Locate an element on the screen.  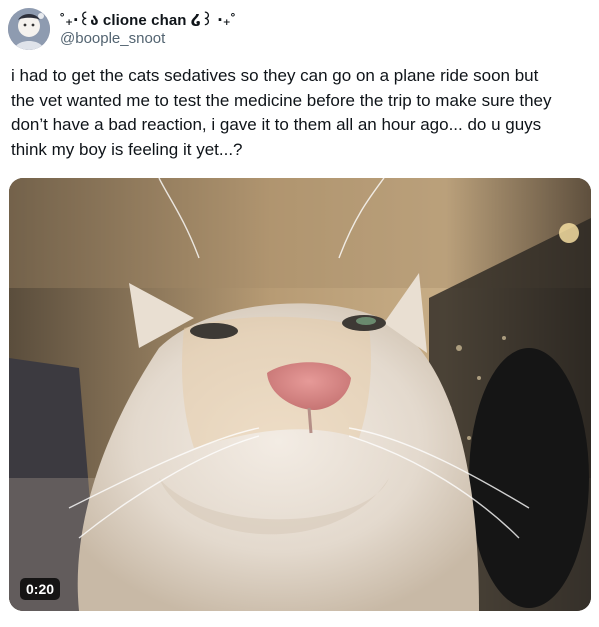
author-display-name: ˚₊‧꒰ა clione chan ໒꒱ ‧₊˚ is located at coordinates (148, 19).